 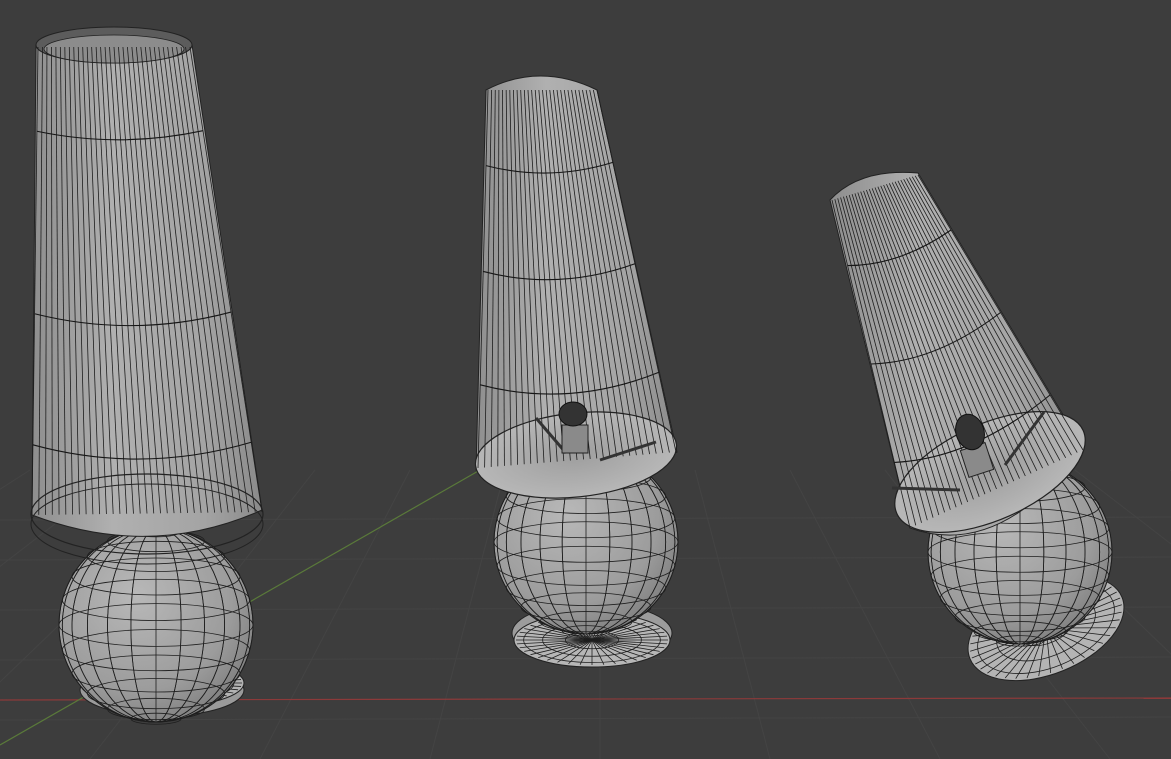 What do you see at coordinates (576, 371) in the screenshot?
I see `lamp-tilted` at bounding box center [576, 371].